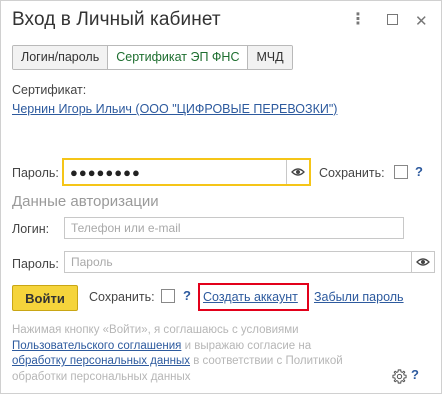 The height and width of the screenshot is (394, 442). Describe the element at coordinates (359, 297) in the screenshot. I see `forgot-password-link: Забыли пароль` at that location.